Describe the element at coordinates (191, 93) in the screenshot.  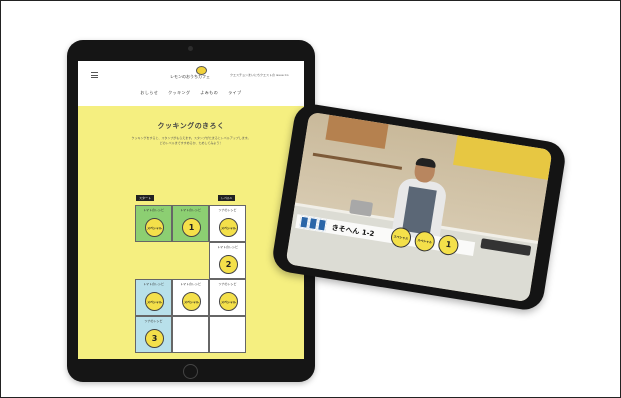
I see `site-nav: おしらせ クッキング よみもの ライブ` at that location.